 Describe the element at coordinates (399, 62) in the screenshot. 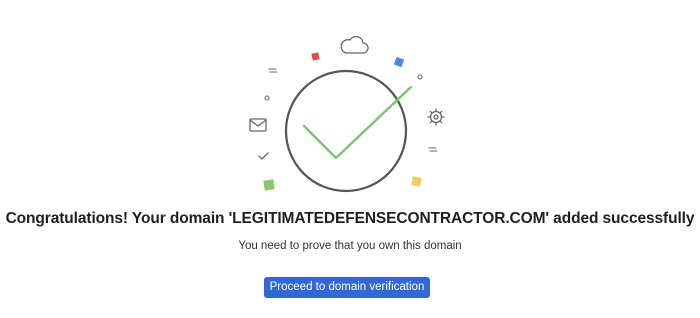

I see `confetti-blue` at that location.